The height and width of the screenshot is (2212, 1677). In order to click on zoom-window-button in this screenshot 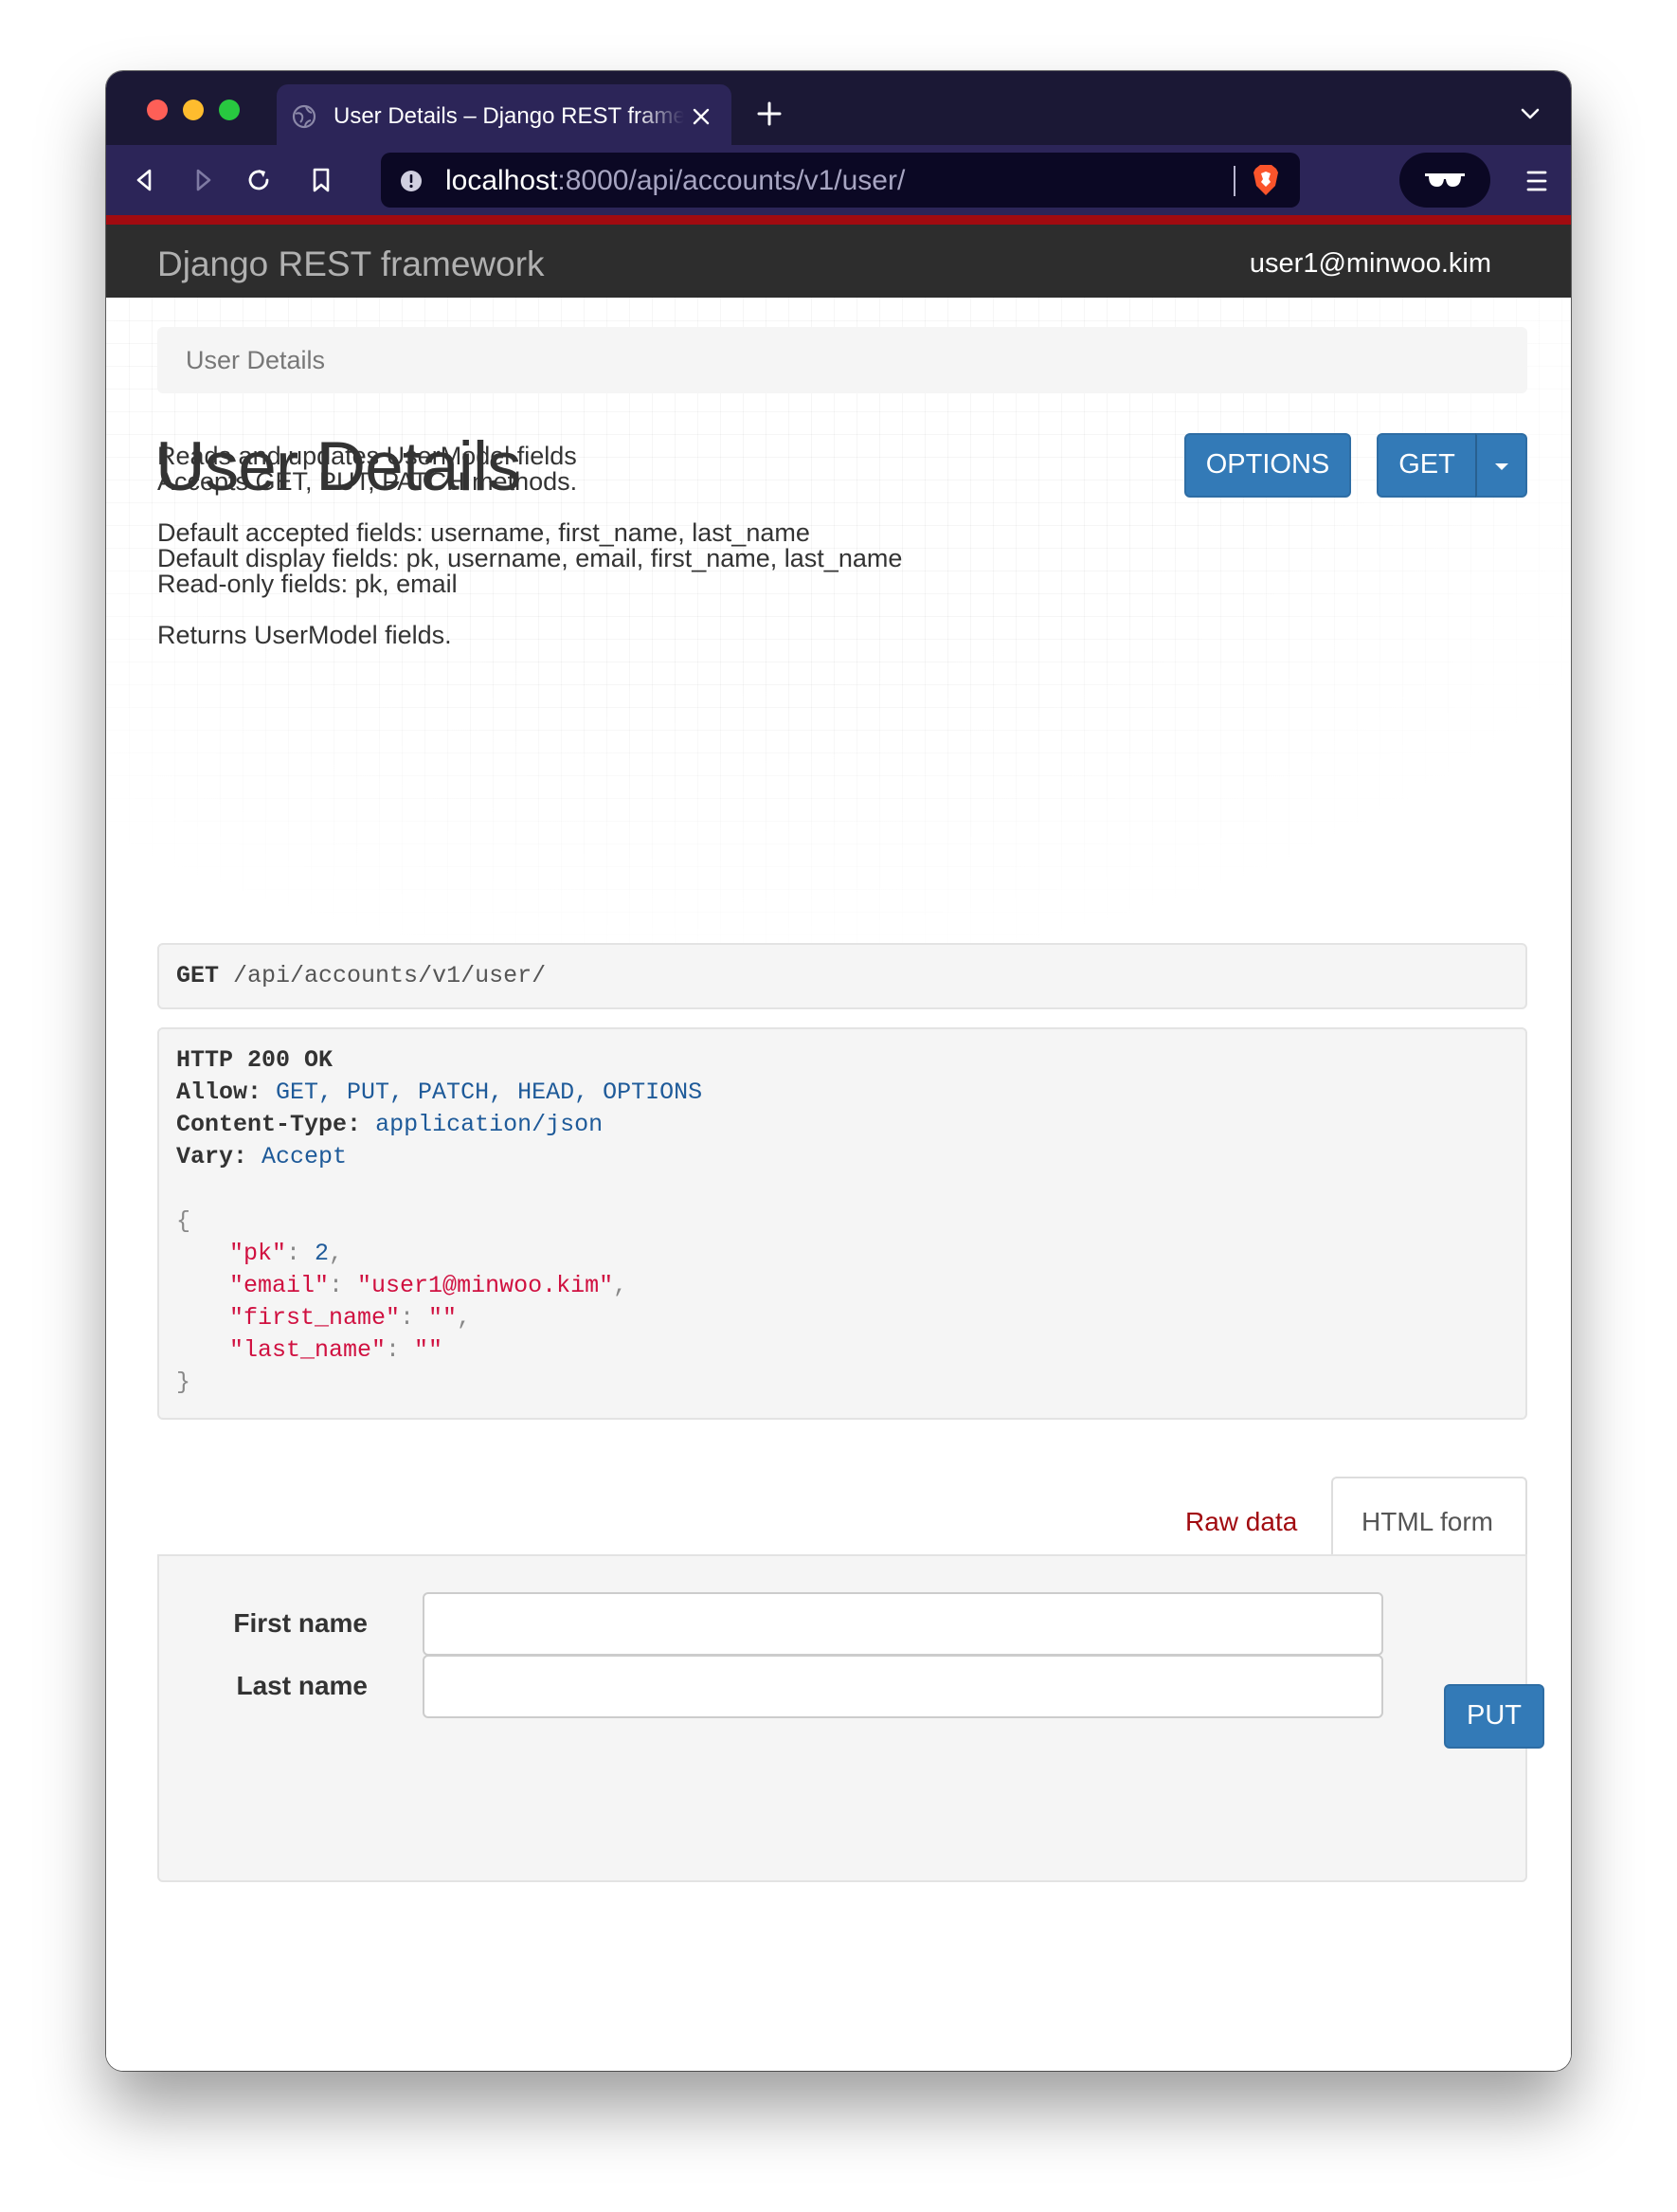, I will do `click(230, 110)`.